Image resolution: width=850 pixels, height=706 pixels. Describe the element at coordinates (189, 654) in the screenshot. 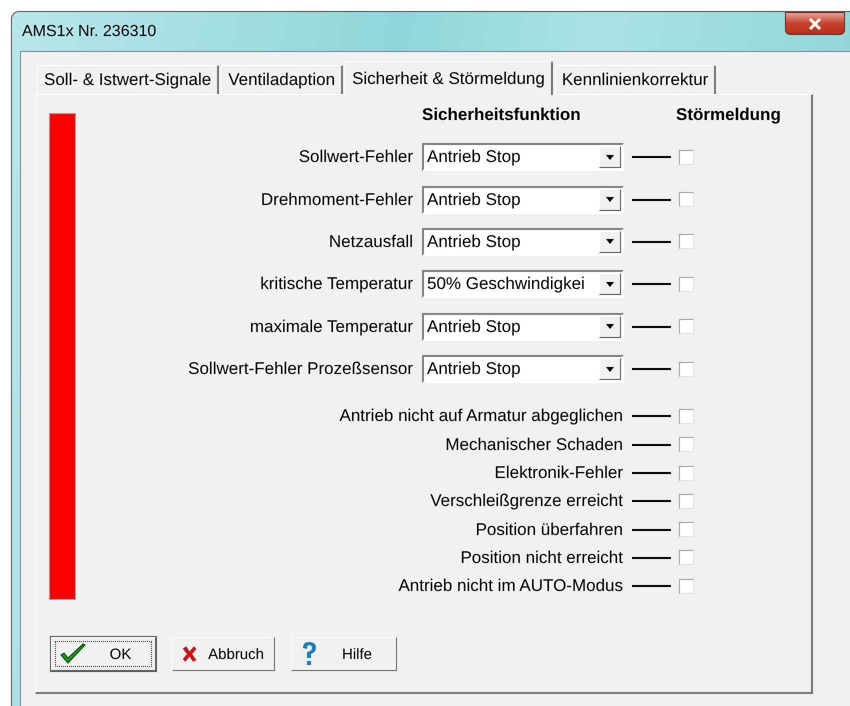

I see `cross-icon` at that location.